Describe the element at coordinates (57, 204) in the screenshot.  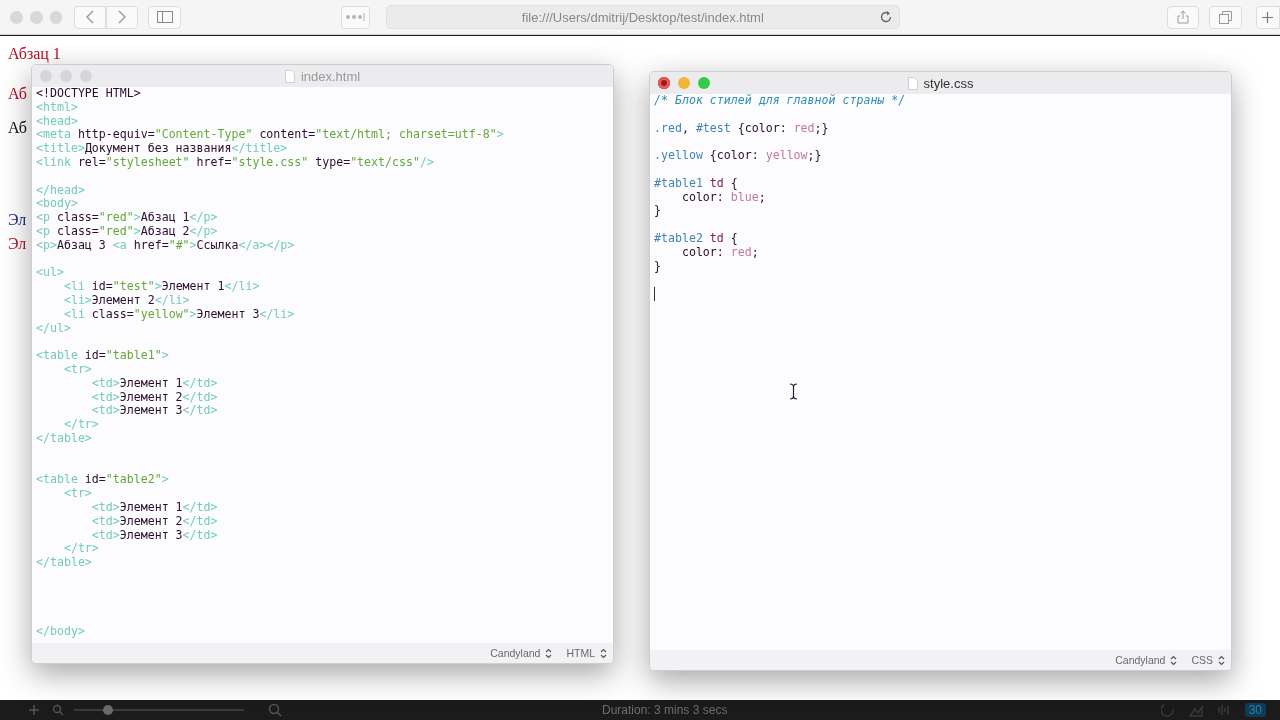
I see `code-line: <body>` at that location.